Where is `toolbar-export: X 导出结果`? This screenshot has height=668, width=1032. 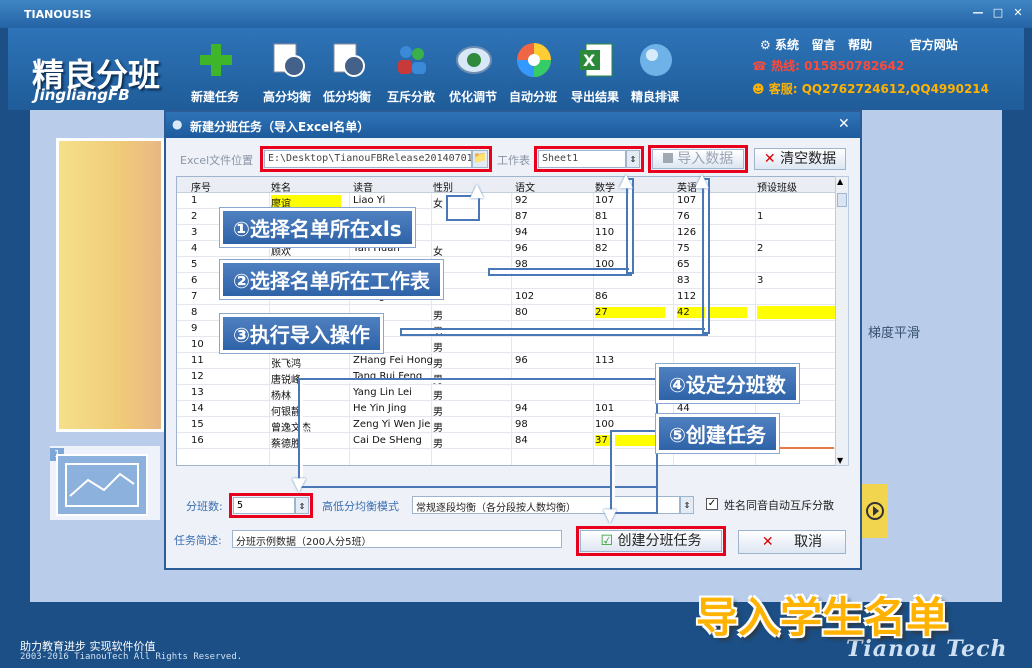 toolbar-export: X 导出结果 is located at coordinates (595, 69).